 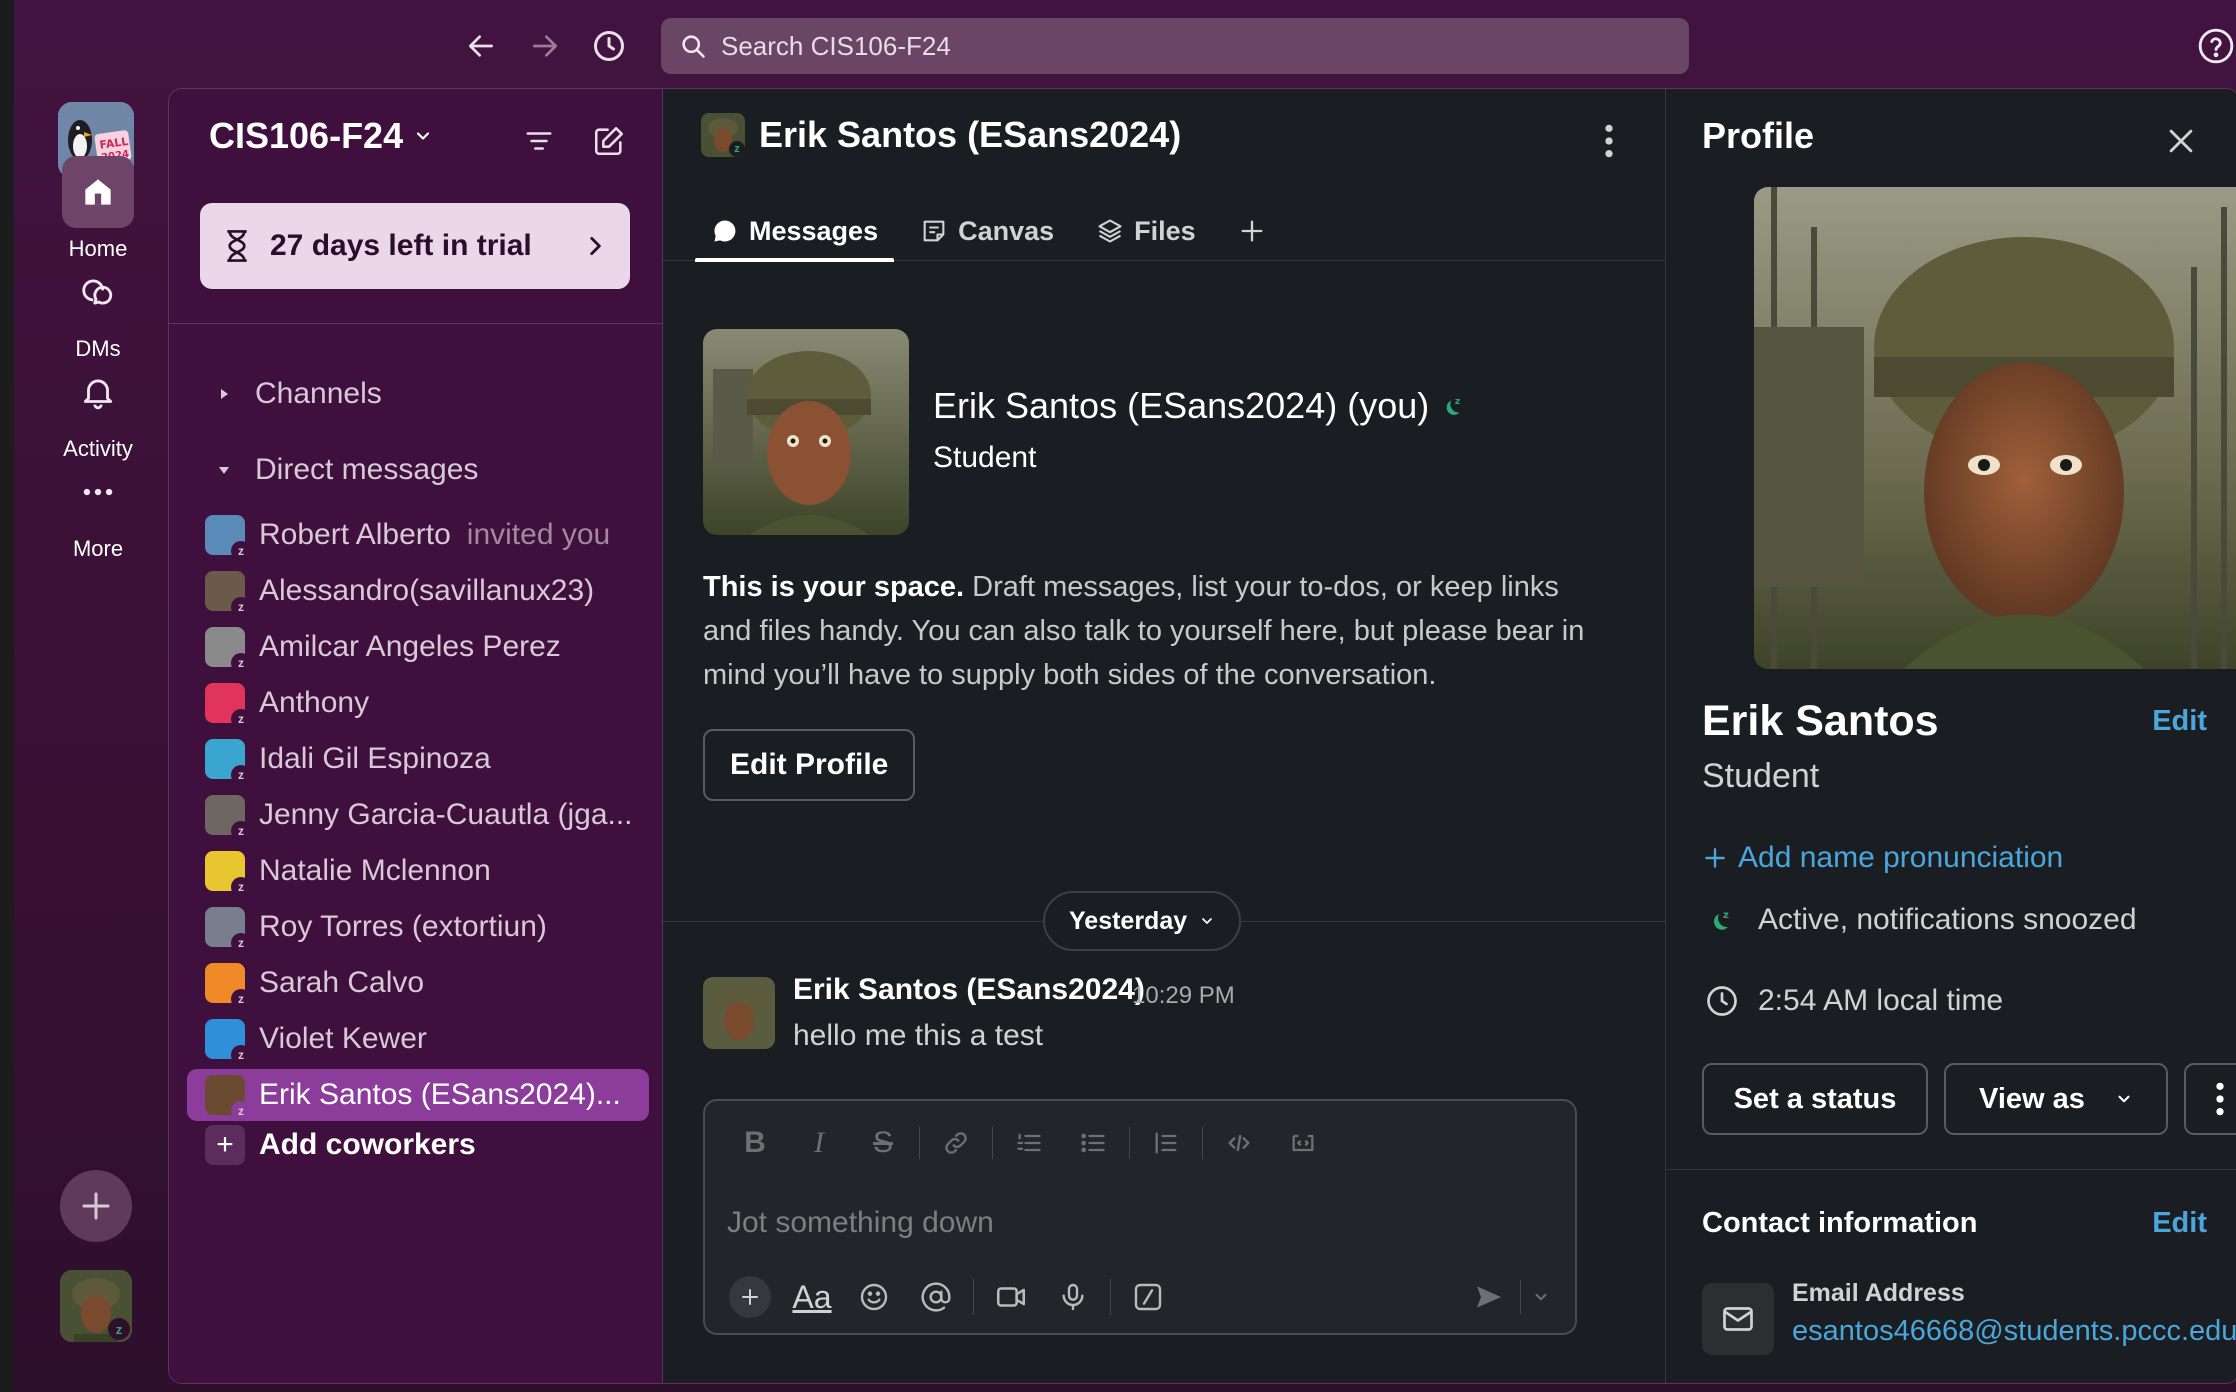 I want to click on sidebar-dm-item: z Idali Gil Espinoza, so click(x=418, y=759).